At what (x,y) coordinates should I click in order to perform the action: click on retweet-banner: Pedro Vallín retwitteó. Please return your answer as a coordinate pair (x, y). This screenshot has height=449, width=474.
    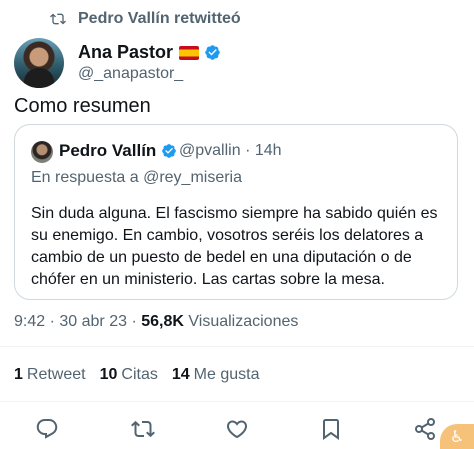
    Looking at the image, I should click on (145, 19).